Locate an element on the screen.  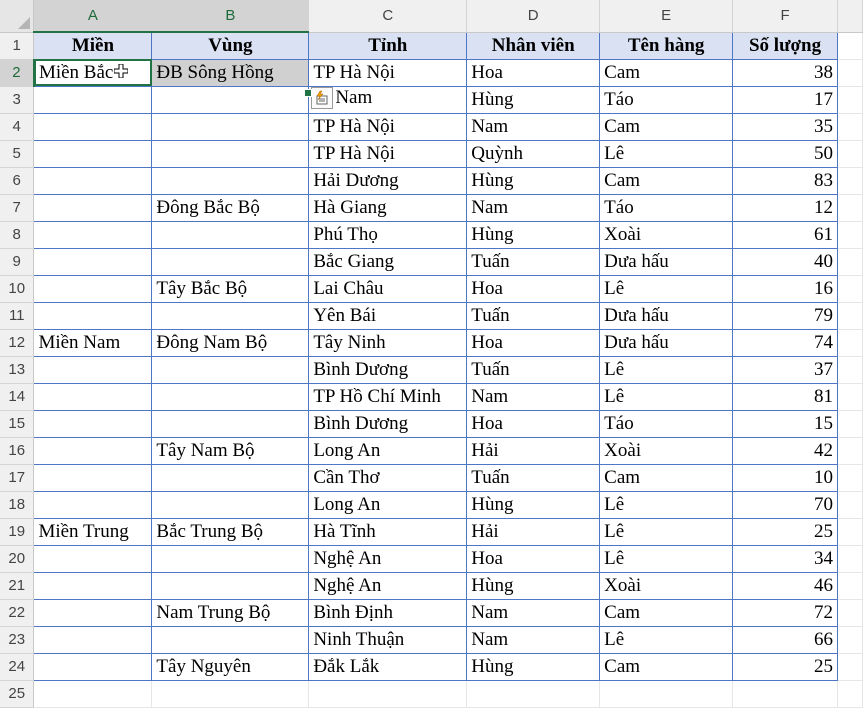
cell-mien: Miền Trung is located at coordinates (93, 531).